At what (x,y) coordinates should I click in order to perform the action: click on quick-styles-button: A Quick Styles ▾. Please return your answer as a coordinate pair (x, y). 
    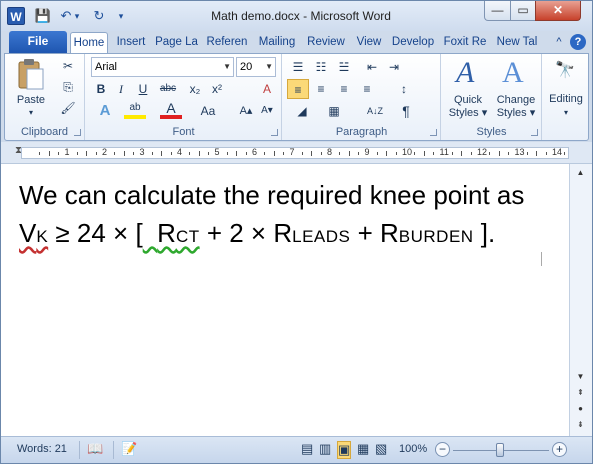
    Looking at the image, I should click on (468, 89).